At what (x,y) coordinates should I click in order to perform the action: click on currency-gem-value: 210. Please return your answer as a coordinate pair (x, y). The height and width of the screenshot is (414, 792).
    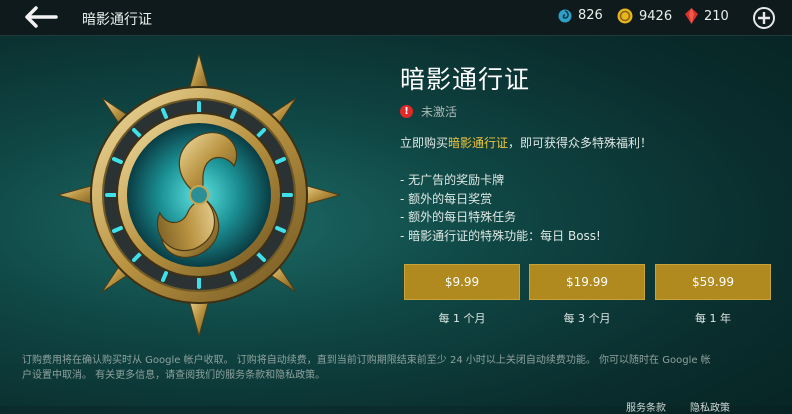
    Looking at the image, I should click on (716, 16).